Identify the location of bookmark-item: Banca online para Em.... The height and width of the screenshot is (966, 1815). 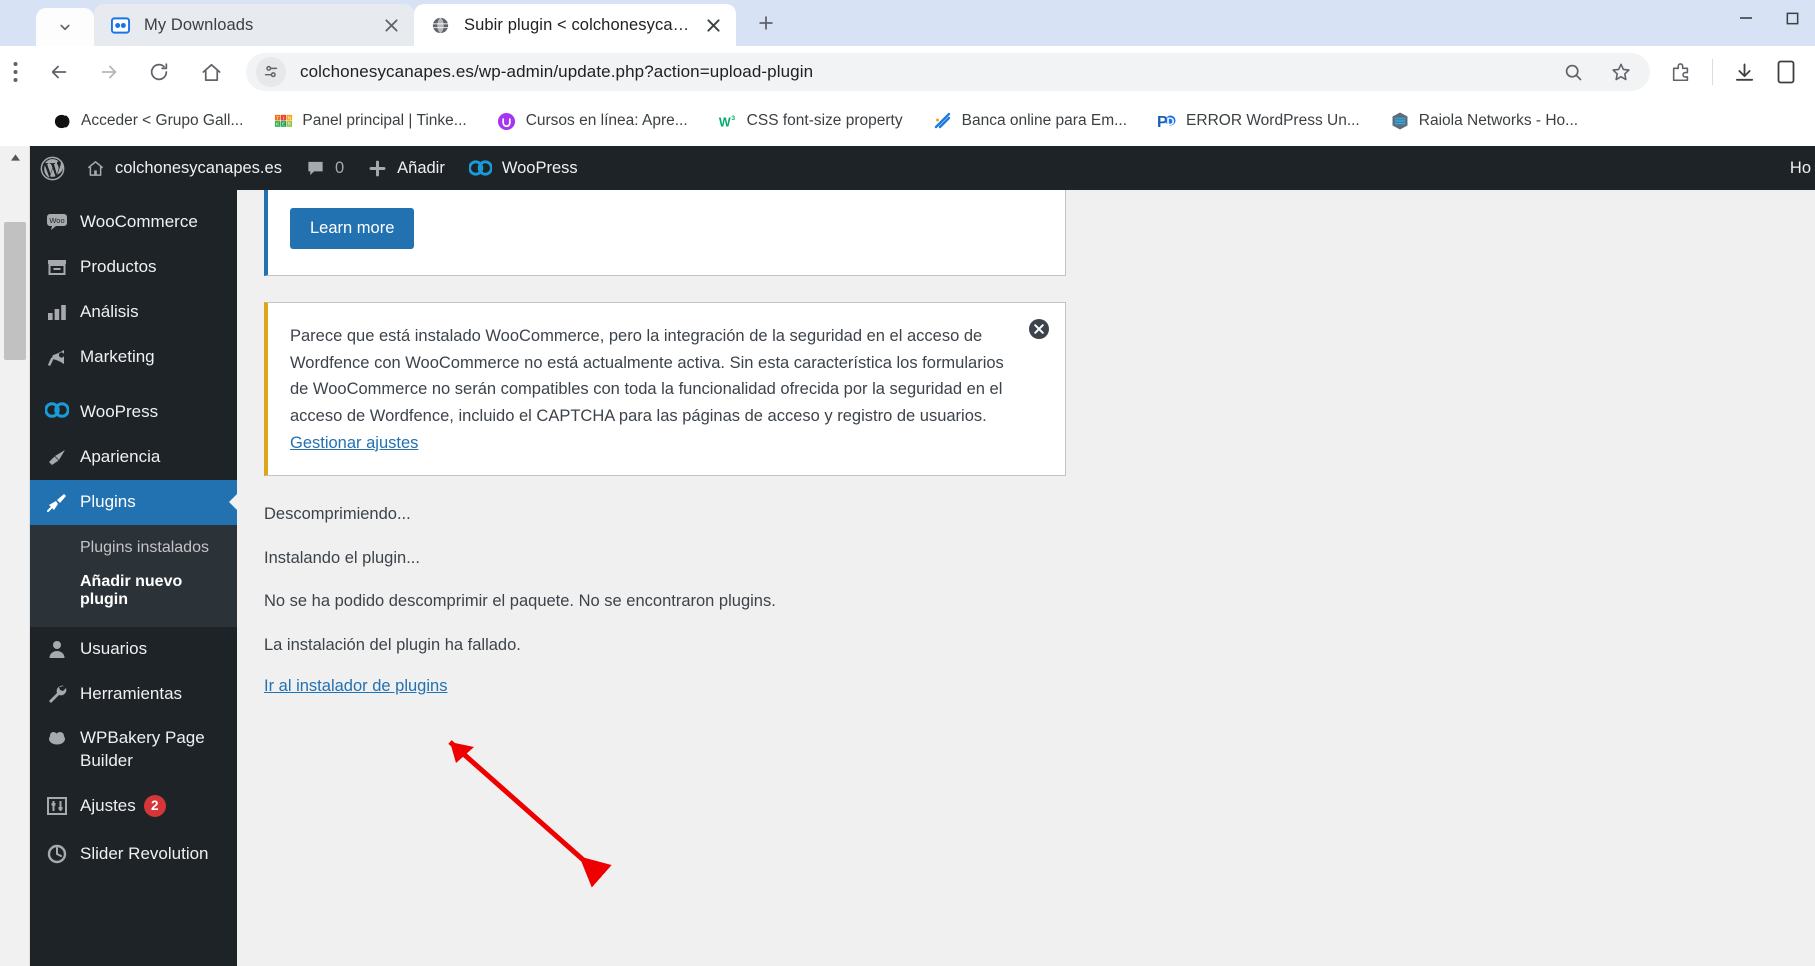
(1030, 121).